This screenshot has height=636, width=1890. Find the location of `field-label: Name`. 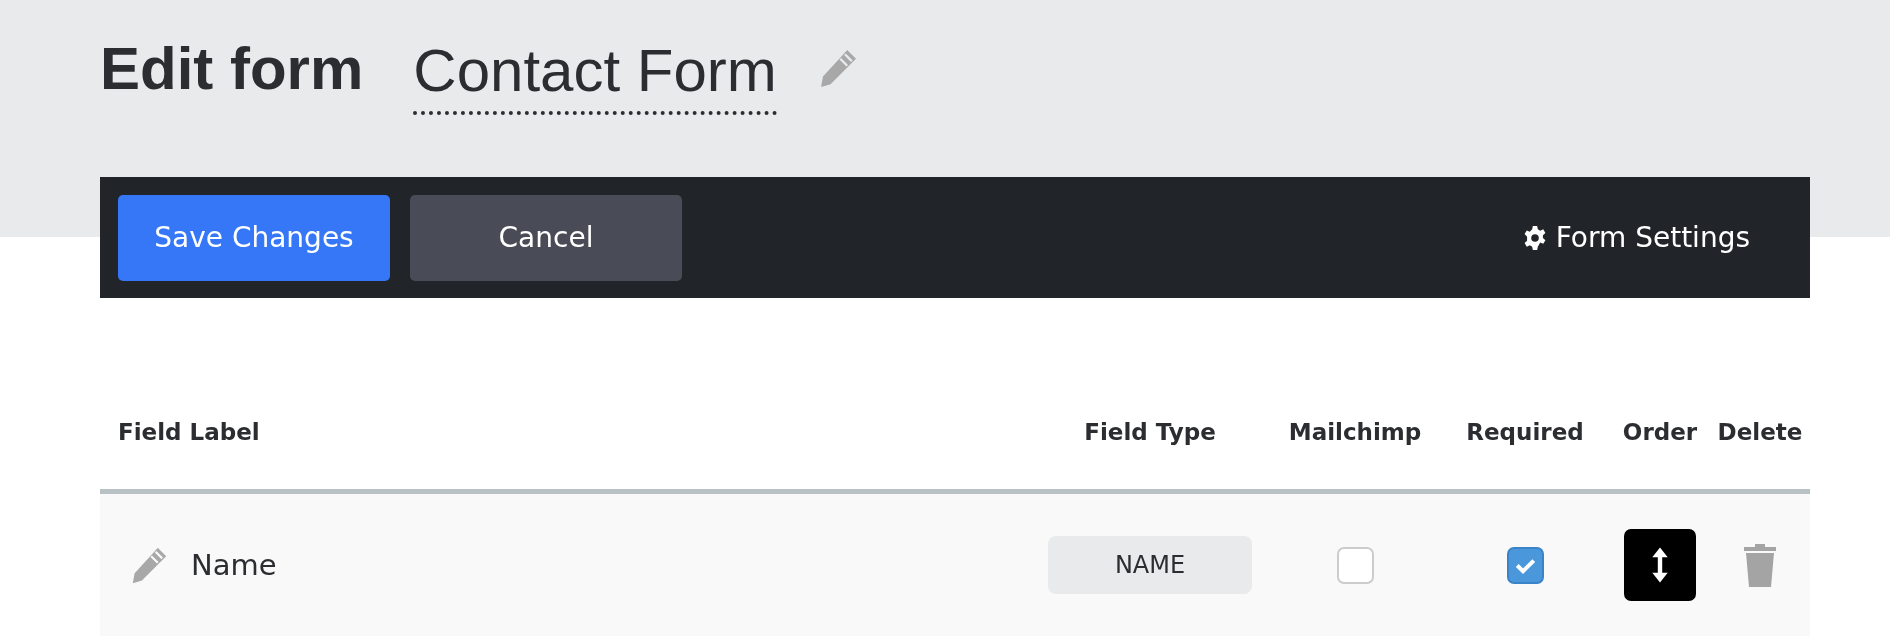

field-label: Name is located at coordinates (234, 565).